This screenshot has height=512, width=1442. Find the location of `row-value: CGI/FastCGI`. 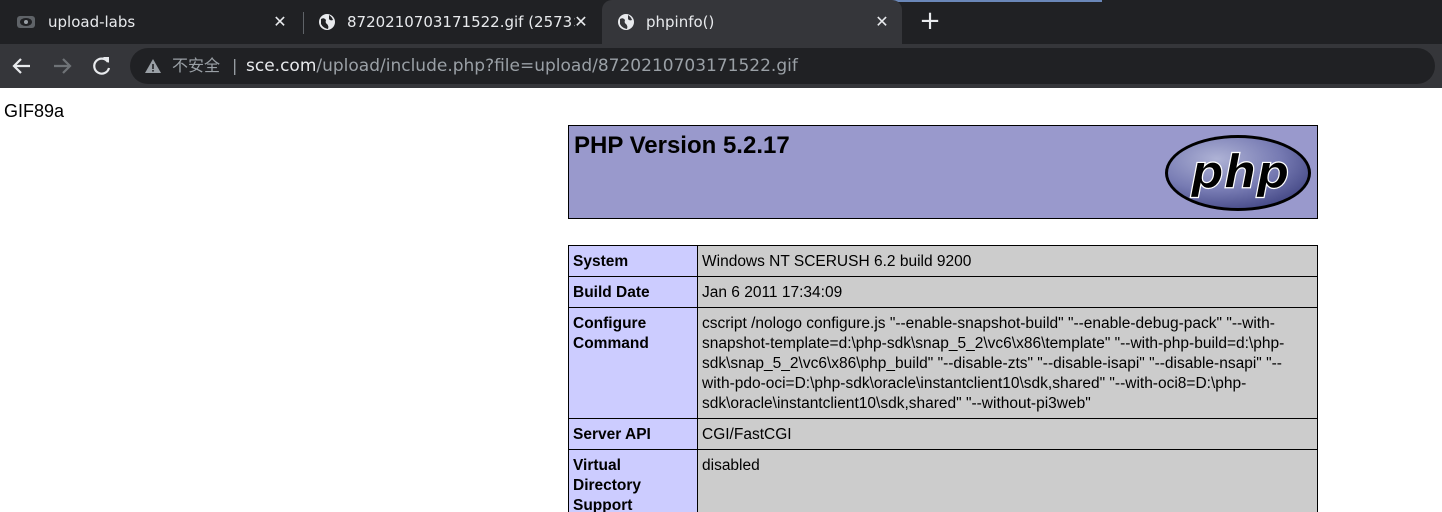

row-value: CGI/FastCGI is located at coordinates (1007, 434).